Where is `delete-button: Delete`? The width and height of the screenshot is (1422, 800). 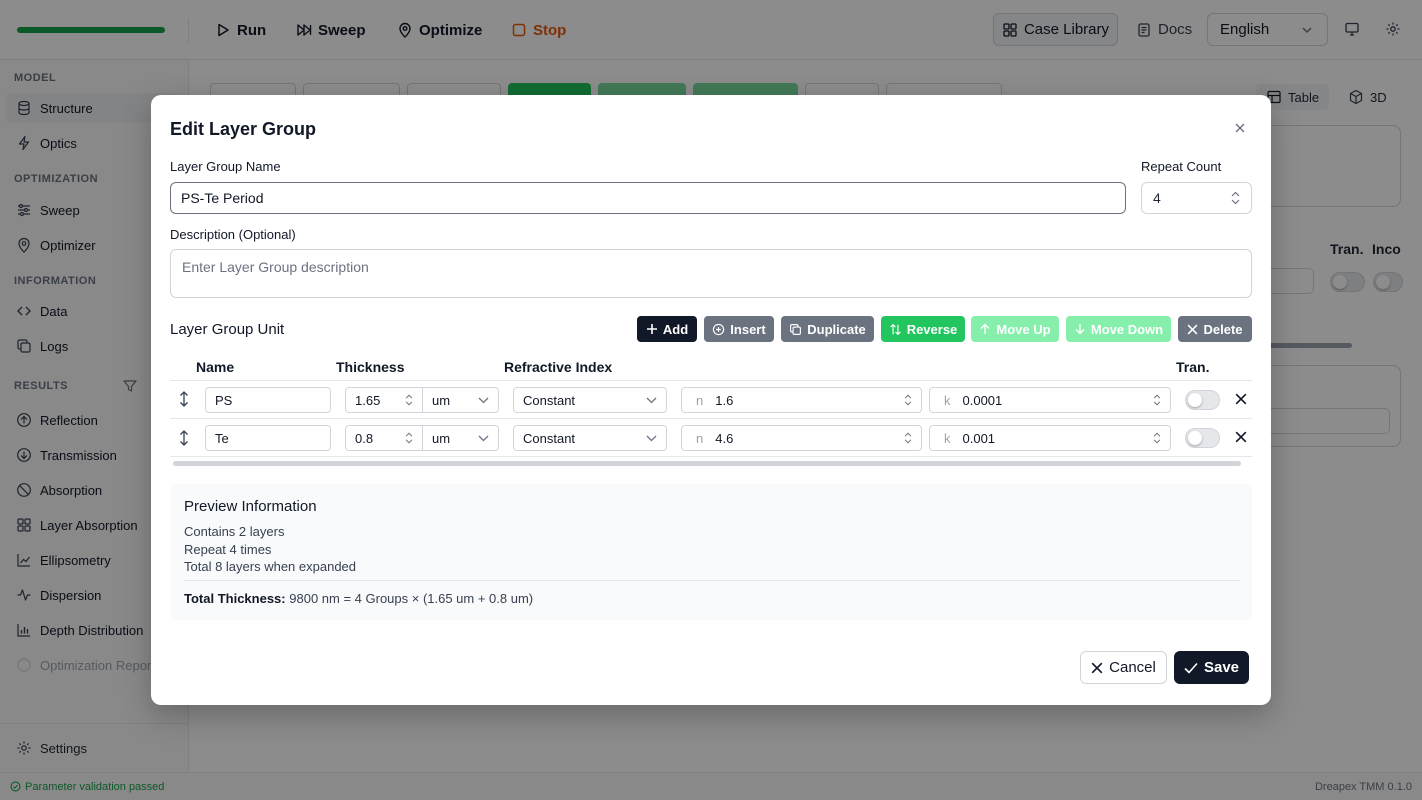
delete-button: Delete is located at coordinates (1215, 329).